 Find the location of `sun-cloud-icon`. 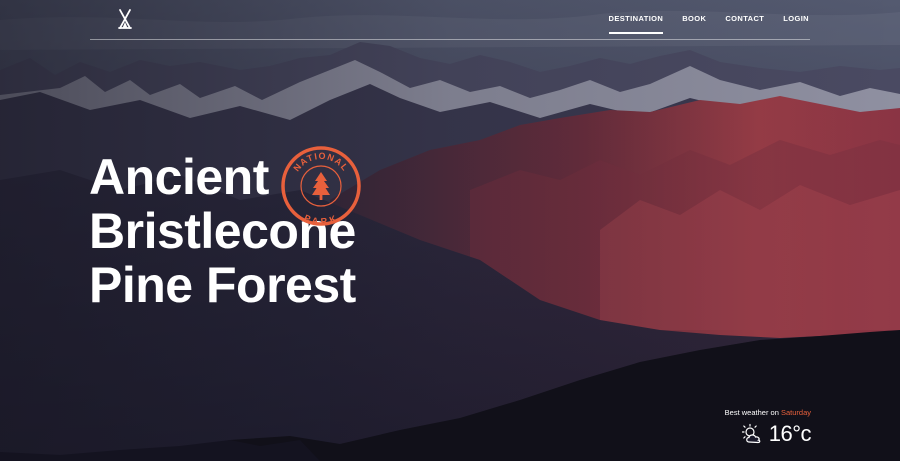

sun-cloud-icon is located at coordinates (751, 433).